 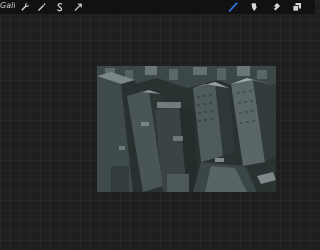 What do you see at coordinates (254, 7) in the screenshot?
I see `smudge-icon` at bounding box center [254, 7].